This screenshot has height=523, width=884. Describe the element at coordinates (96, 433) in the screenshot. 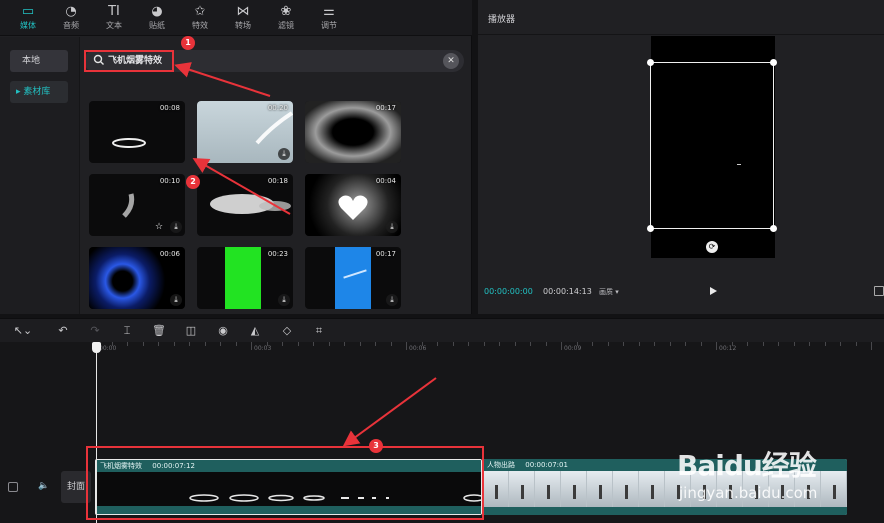

I see `playhead` at that location.